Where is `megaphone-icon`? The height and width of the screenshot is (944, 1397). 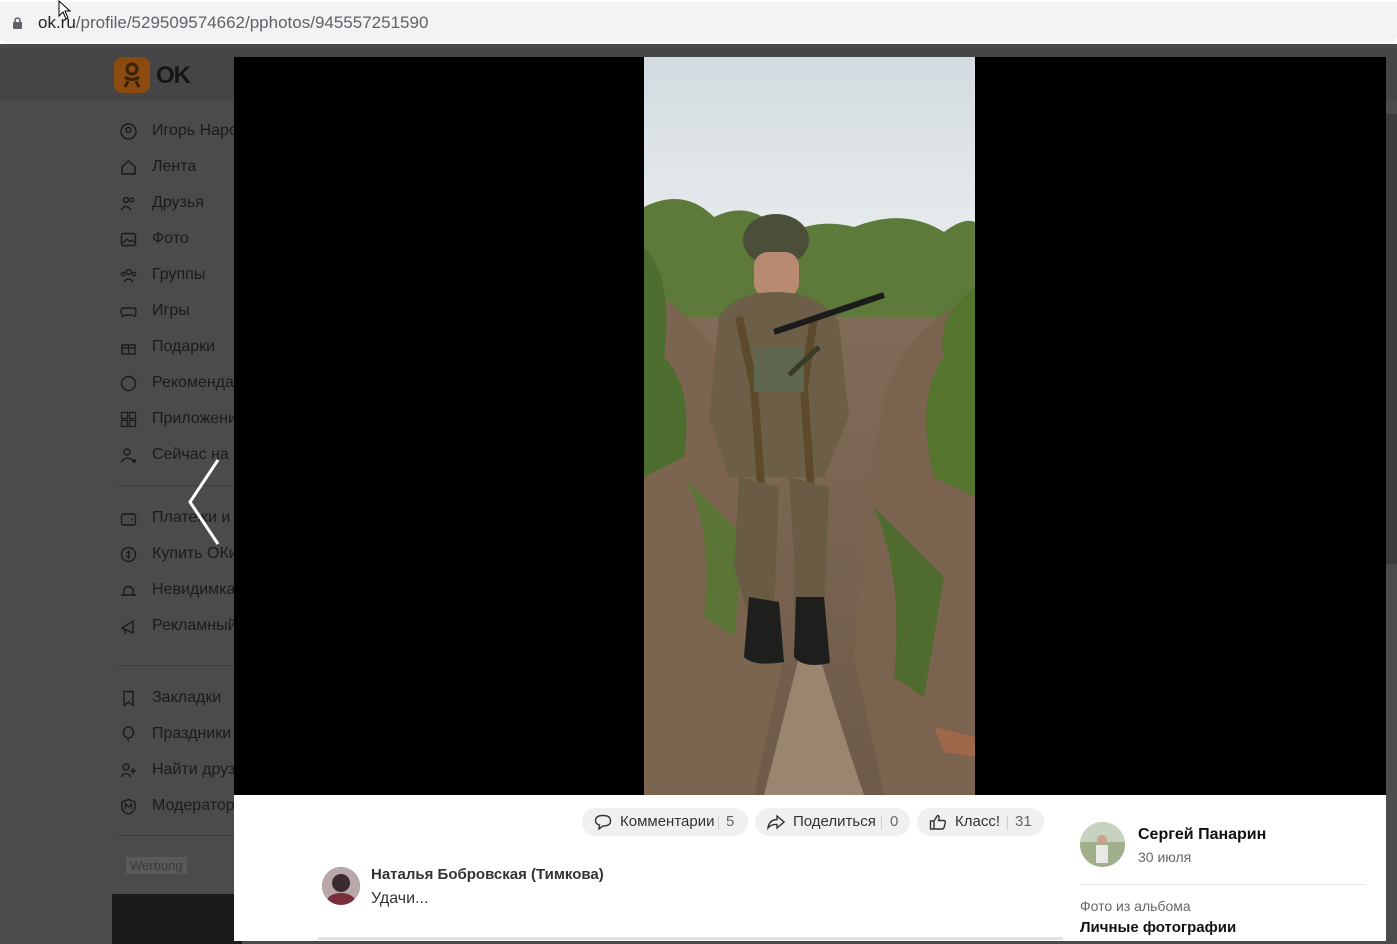 megaphone-icon is located at coordinates (127, 627).